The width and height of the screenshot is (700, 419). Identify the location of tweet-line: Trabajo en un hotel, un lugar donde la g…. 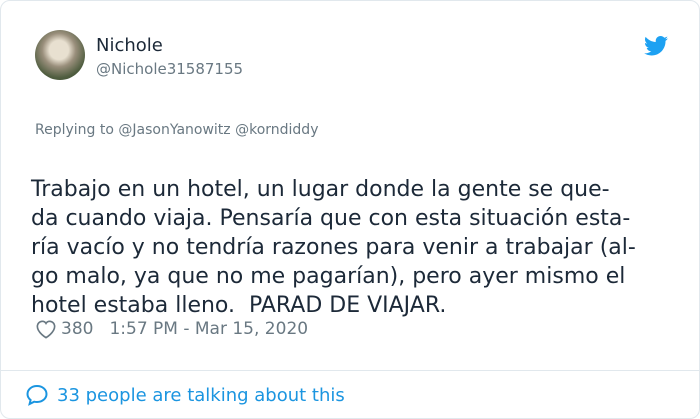
(320, 189).